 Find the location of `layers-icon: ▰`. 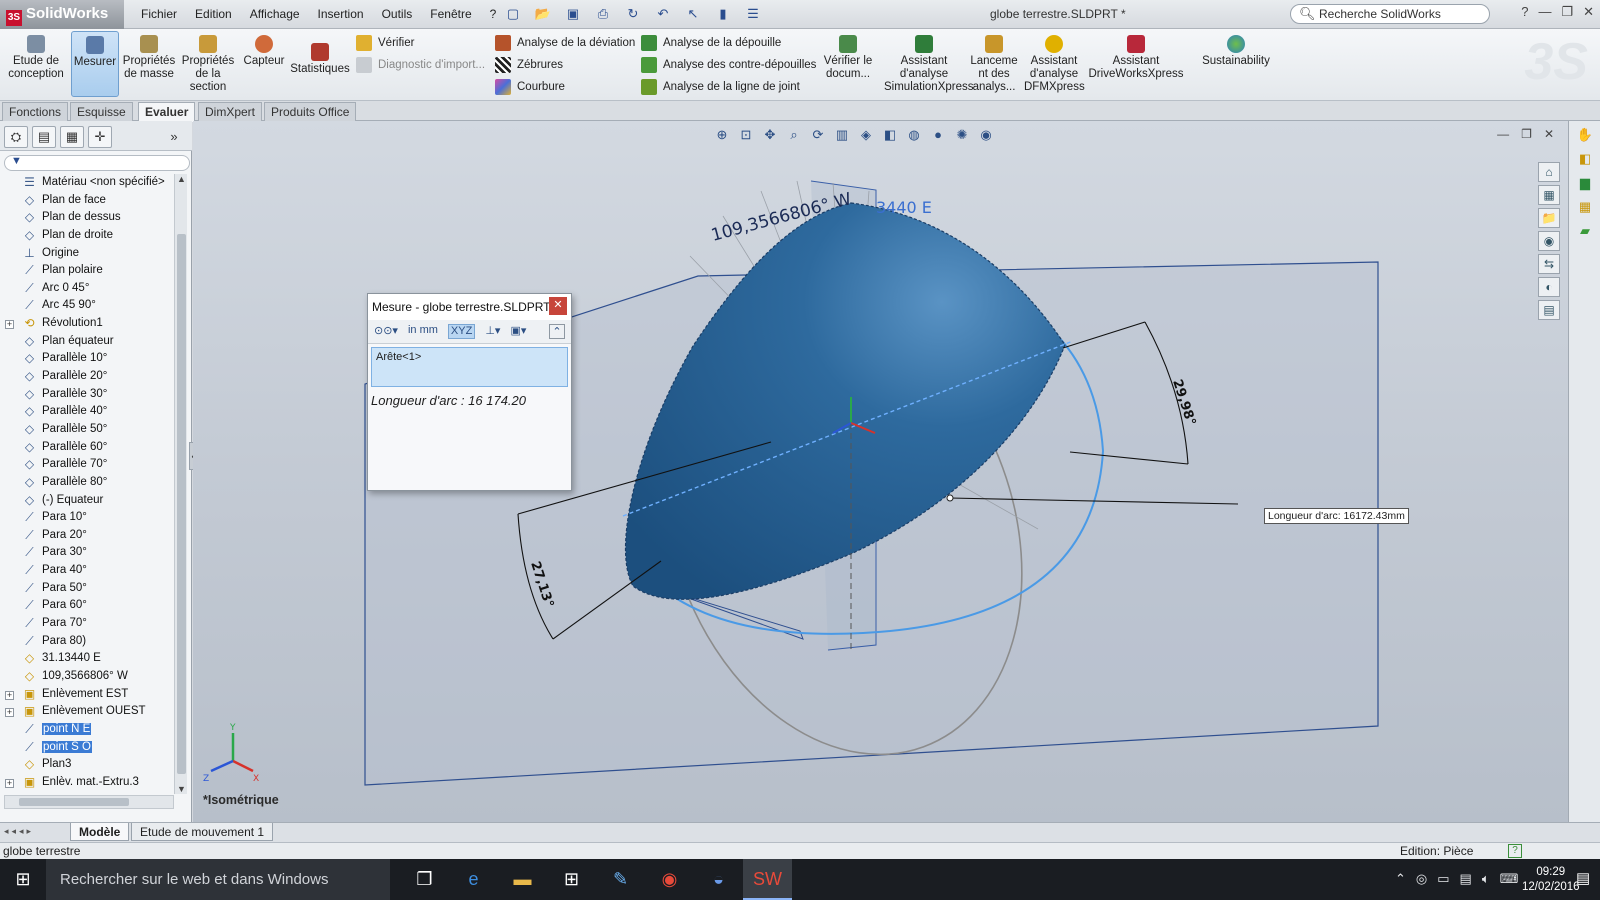

layers-icon: ▰ is located at coordinates (1585, 231).